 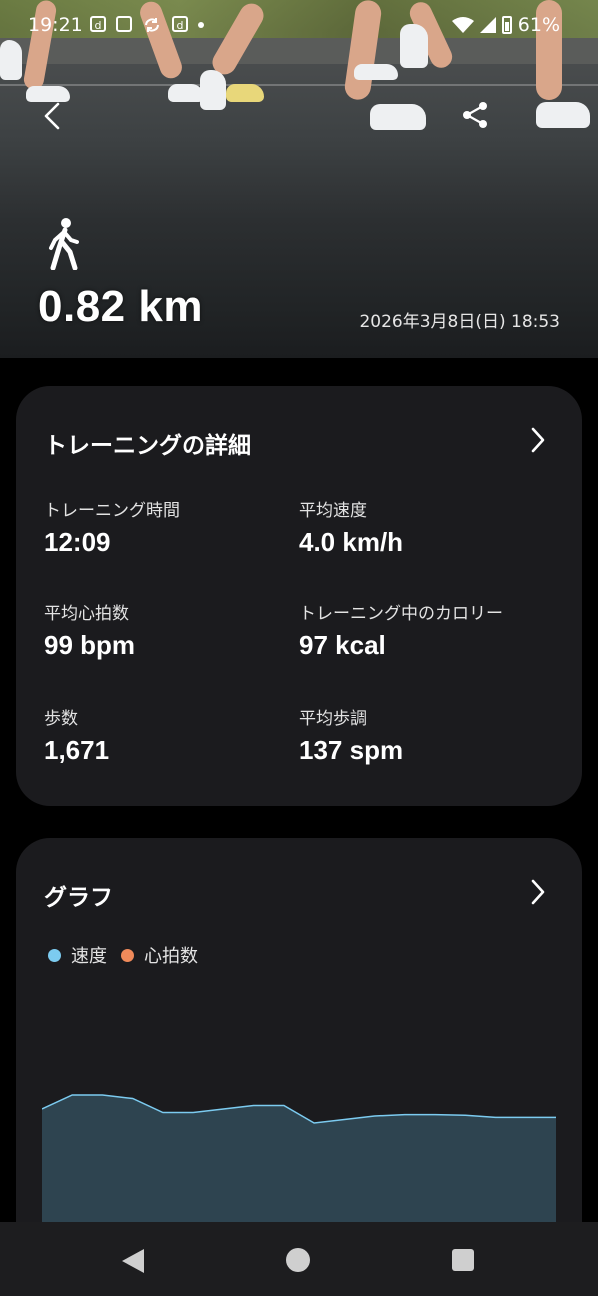 What do you see at coordinates (152, 25) in the screenshot?
I see `sync-icon` at bounding box center [152, 25].